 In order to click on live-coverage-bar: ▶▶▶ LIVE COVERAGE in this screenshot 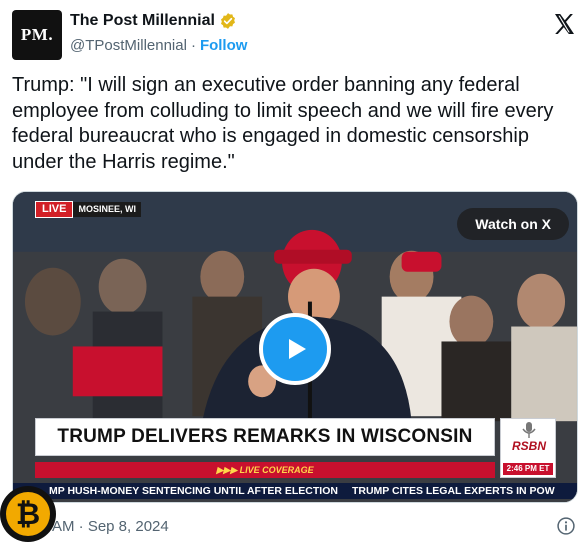, I will do `click(265, 470)`.